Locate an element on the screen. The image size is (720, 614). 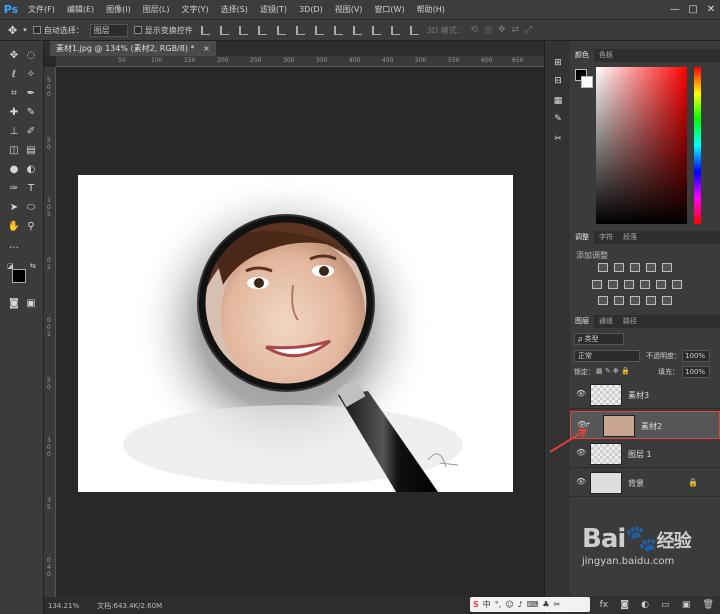
dodge-tool-icon: ◐ is located at coordinates (31, 170).